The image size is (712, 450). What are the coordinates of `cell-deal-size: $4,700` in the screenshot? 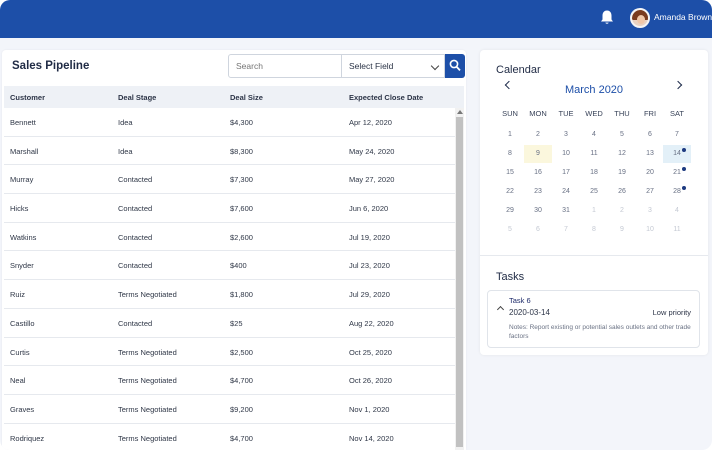 It's located at (241, 438).